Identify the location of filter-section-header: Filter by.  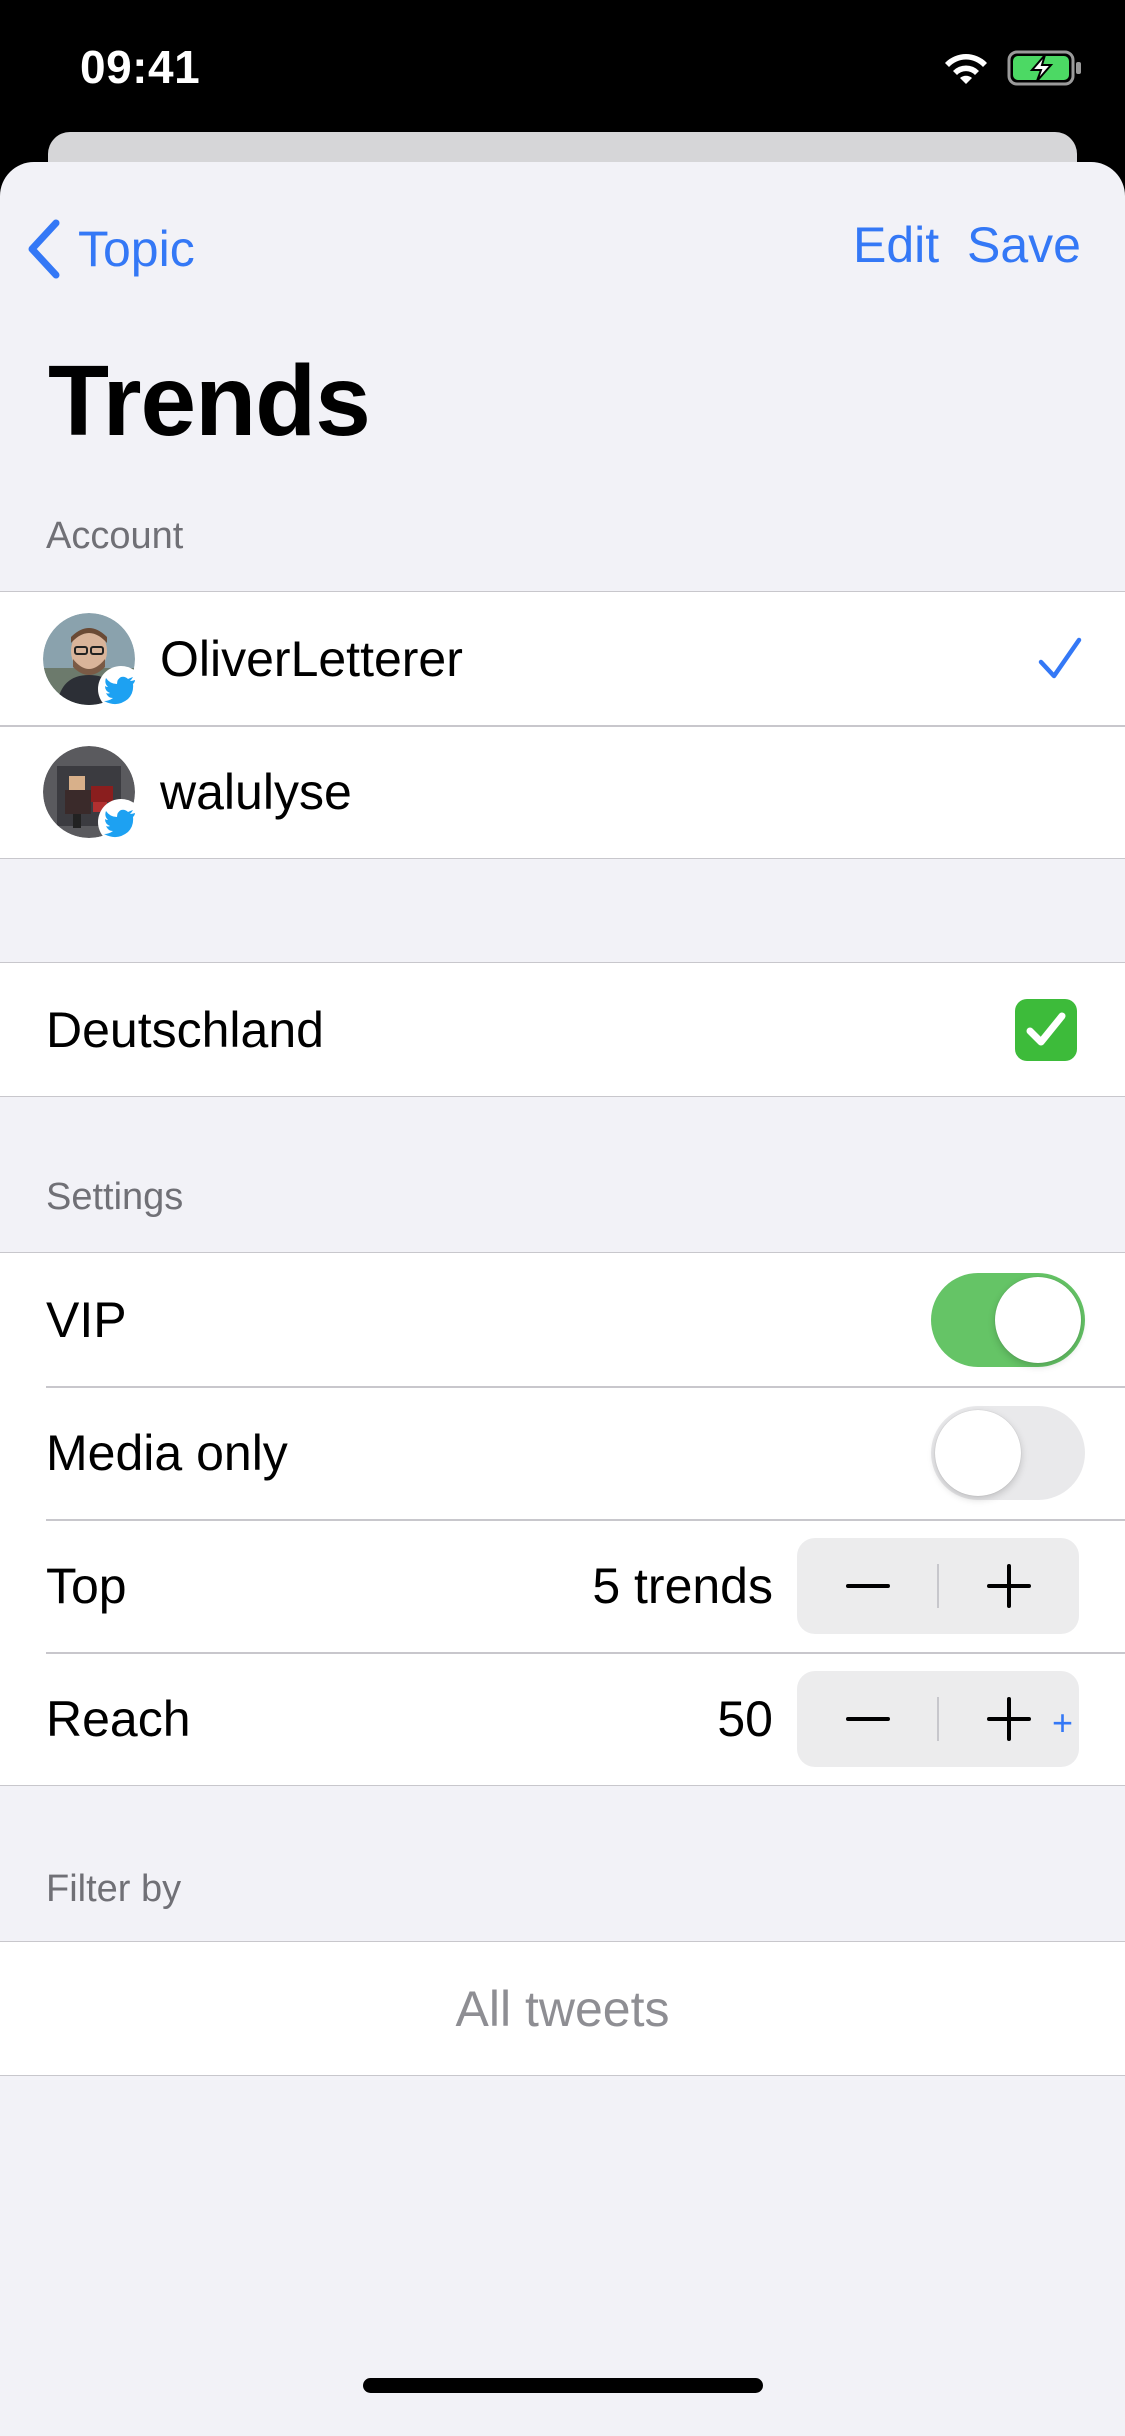
(114, 1889).